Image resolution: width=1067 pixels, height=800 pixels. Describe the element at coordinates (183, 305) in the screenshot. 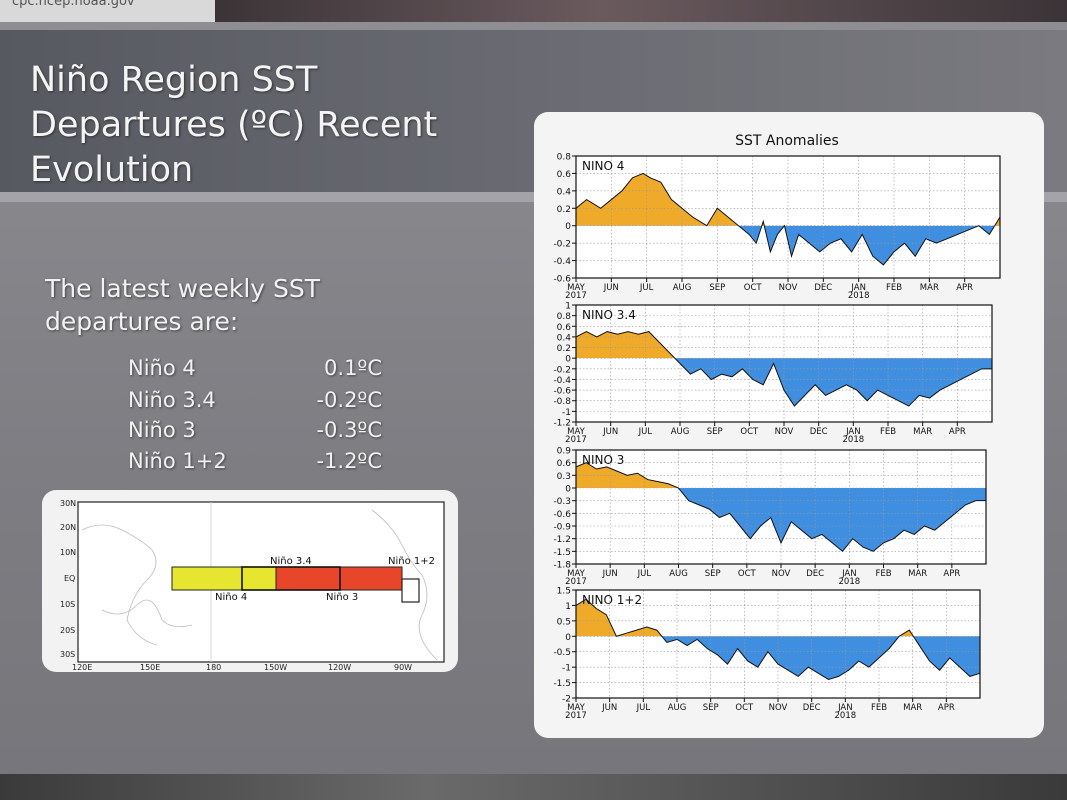

I see `latest-heading: The latest weekly SST departures are:` at that location.